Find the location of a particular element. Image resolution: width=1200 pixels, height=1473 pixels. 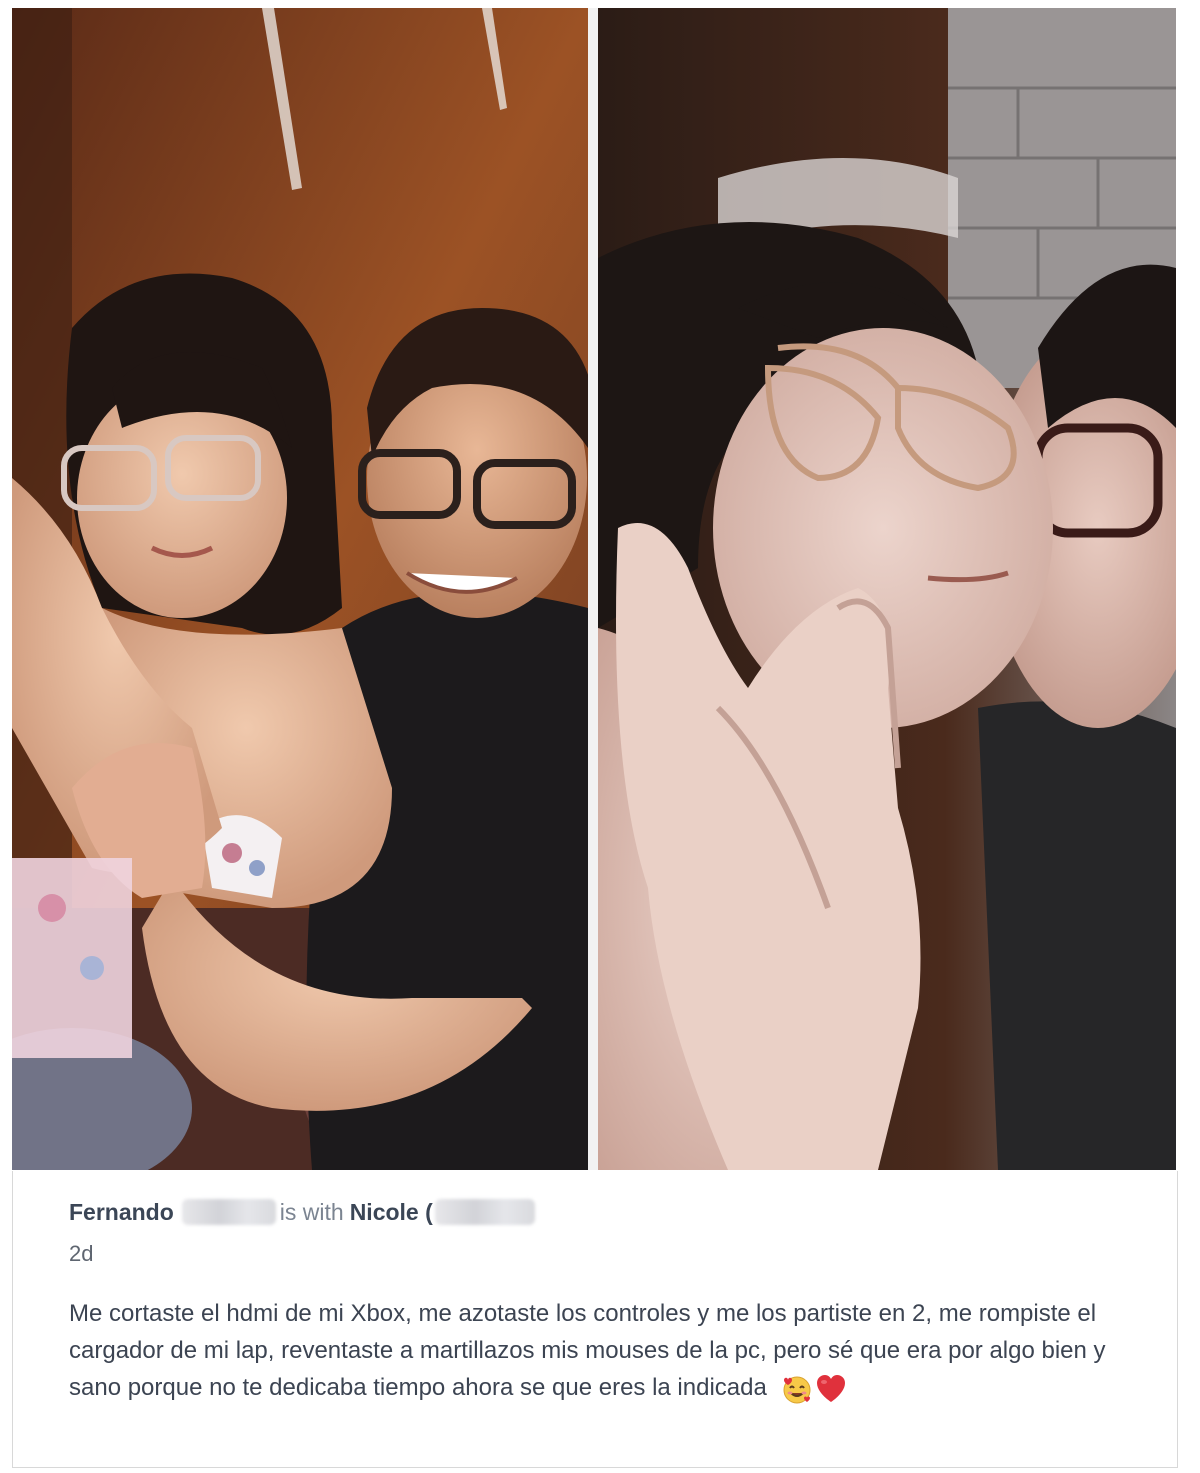

redacted-surname is located at coordinates (228, 1212).